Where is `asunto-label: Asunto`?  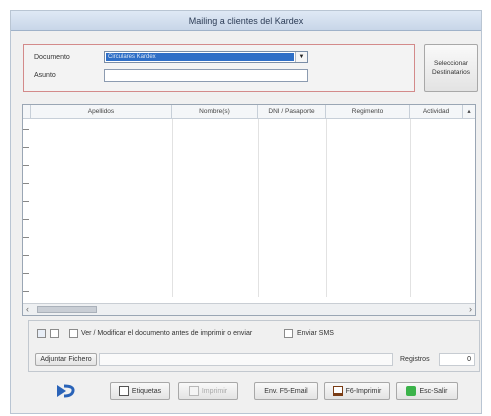 asunto-label: Asunto is located at coordinates (45, 75).